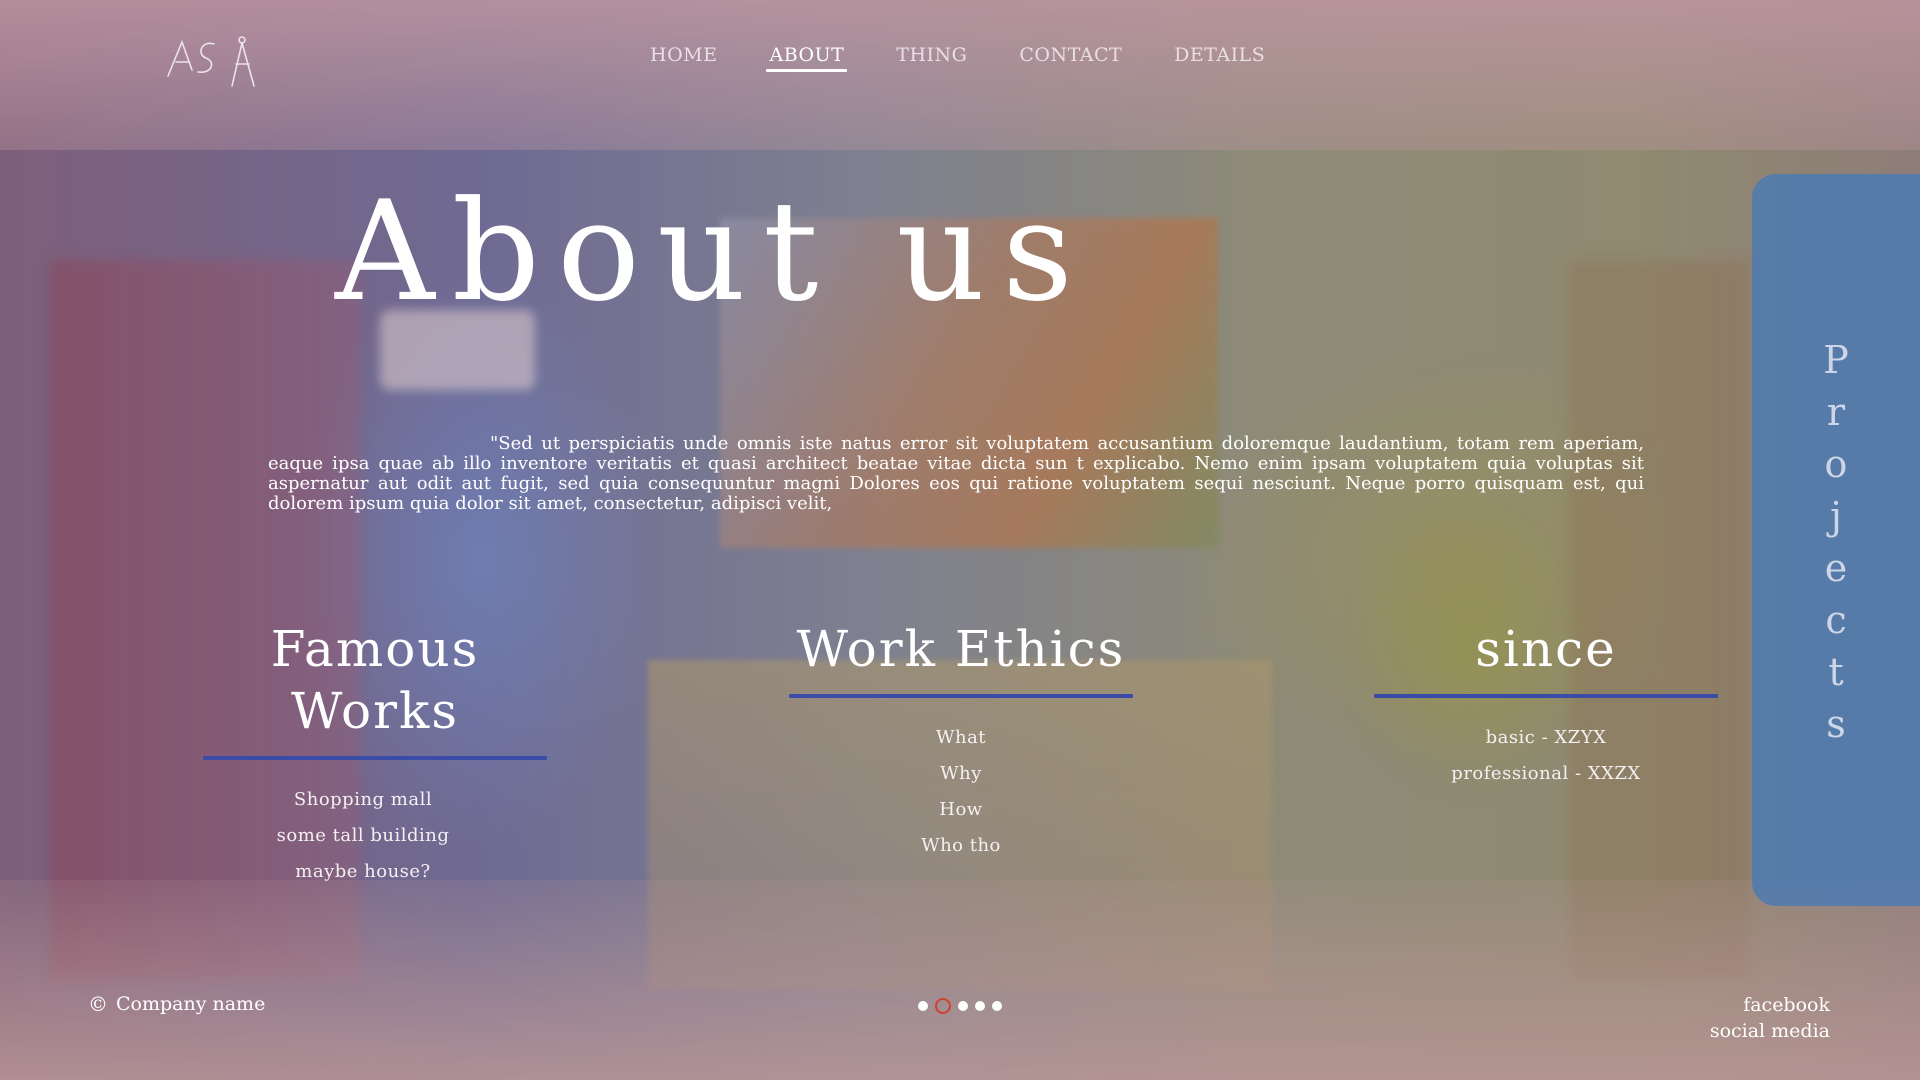 Image resolution: width=1920 pixels, height=1080 pixels. I want to click on company-name: Company name, so click(191, 1004).